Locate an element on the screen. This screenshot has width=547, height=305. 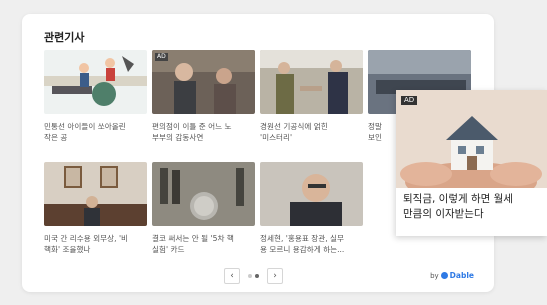
article-card: 결코 써서는 안 될 '5차 핵 실험' 카드 is located at coordinates (203, 208).